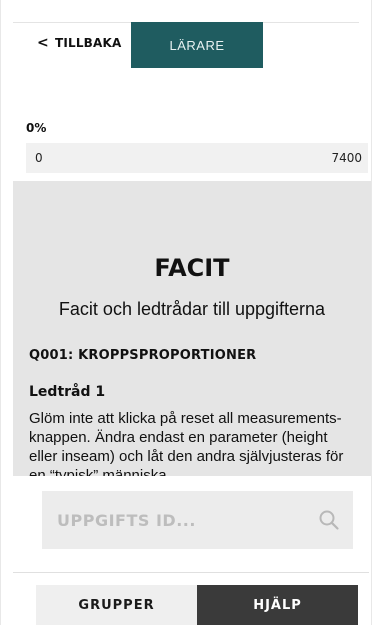 The width and height of the screenshot is (372, 625). What do you see at coordinates (191, 572) in the screenshot?
I see `bottom-divider` at bounding box center [191, 572].